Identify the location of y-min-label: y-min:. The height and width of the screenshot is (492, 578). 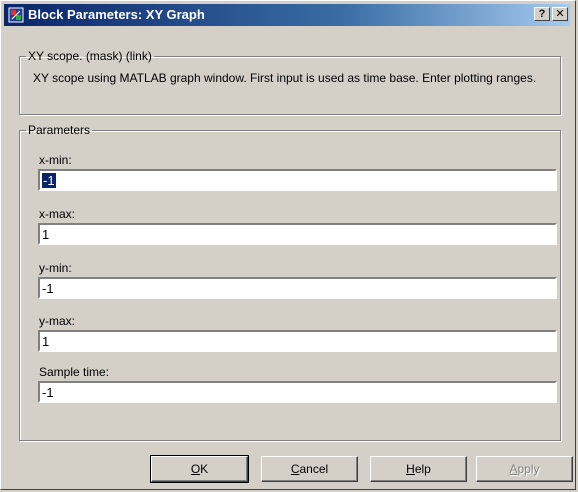
(55, 268).